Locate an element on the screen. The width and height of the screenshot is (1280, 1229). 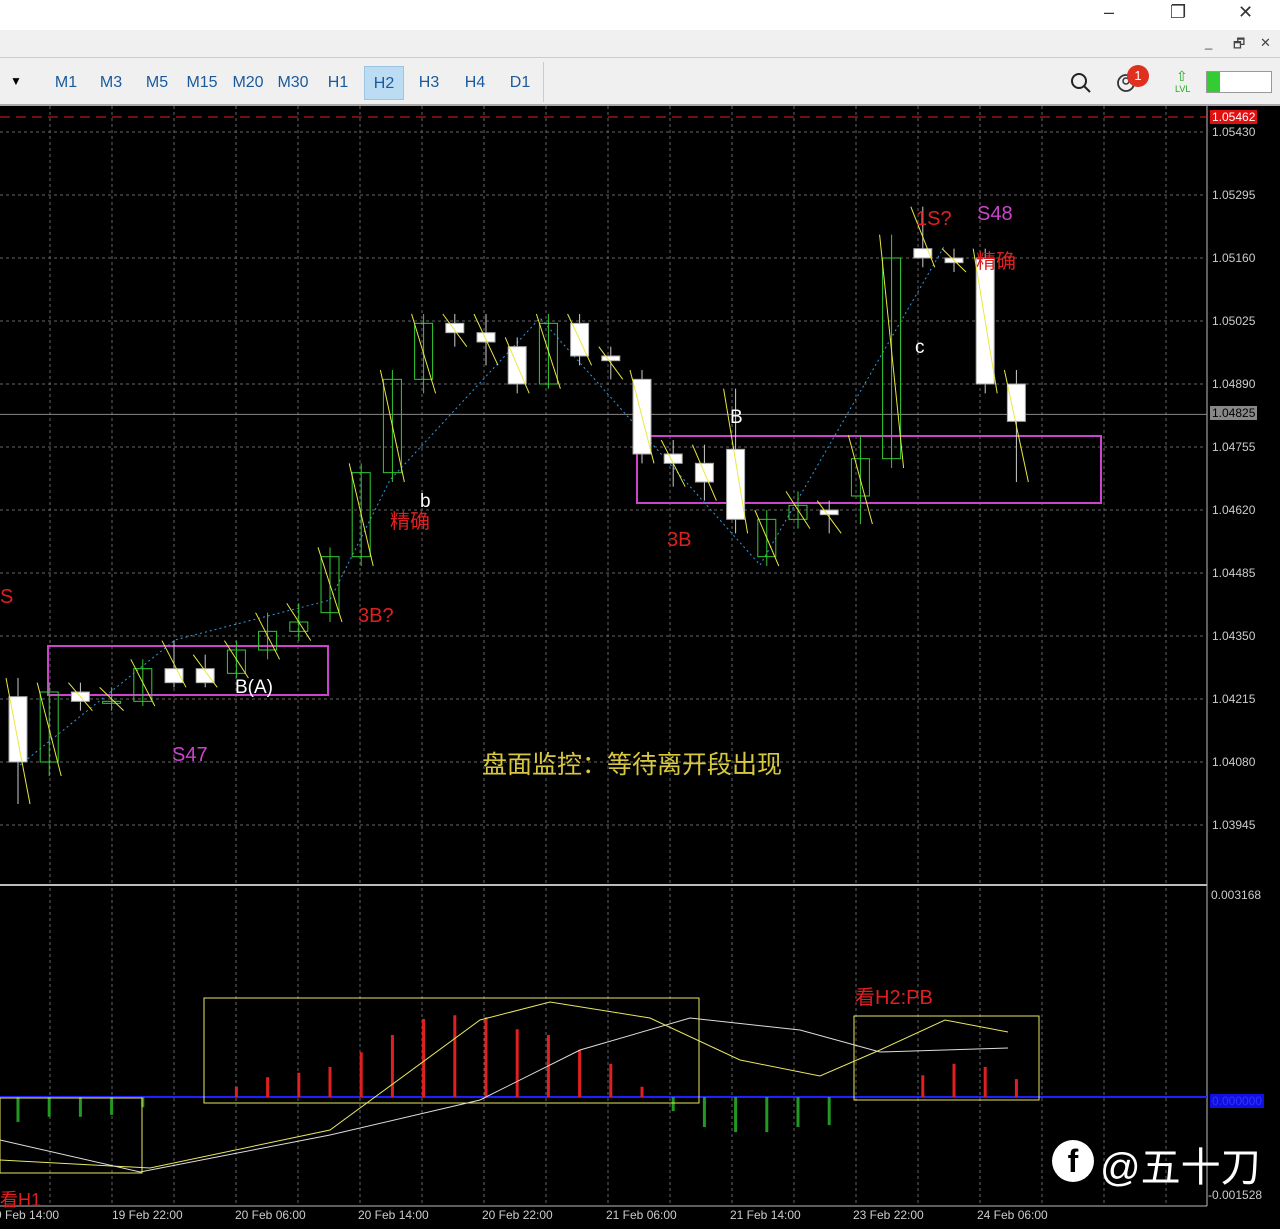
annotation-1s-question: 1S? is located at coordinates (934, 219).